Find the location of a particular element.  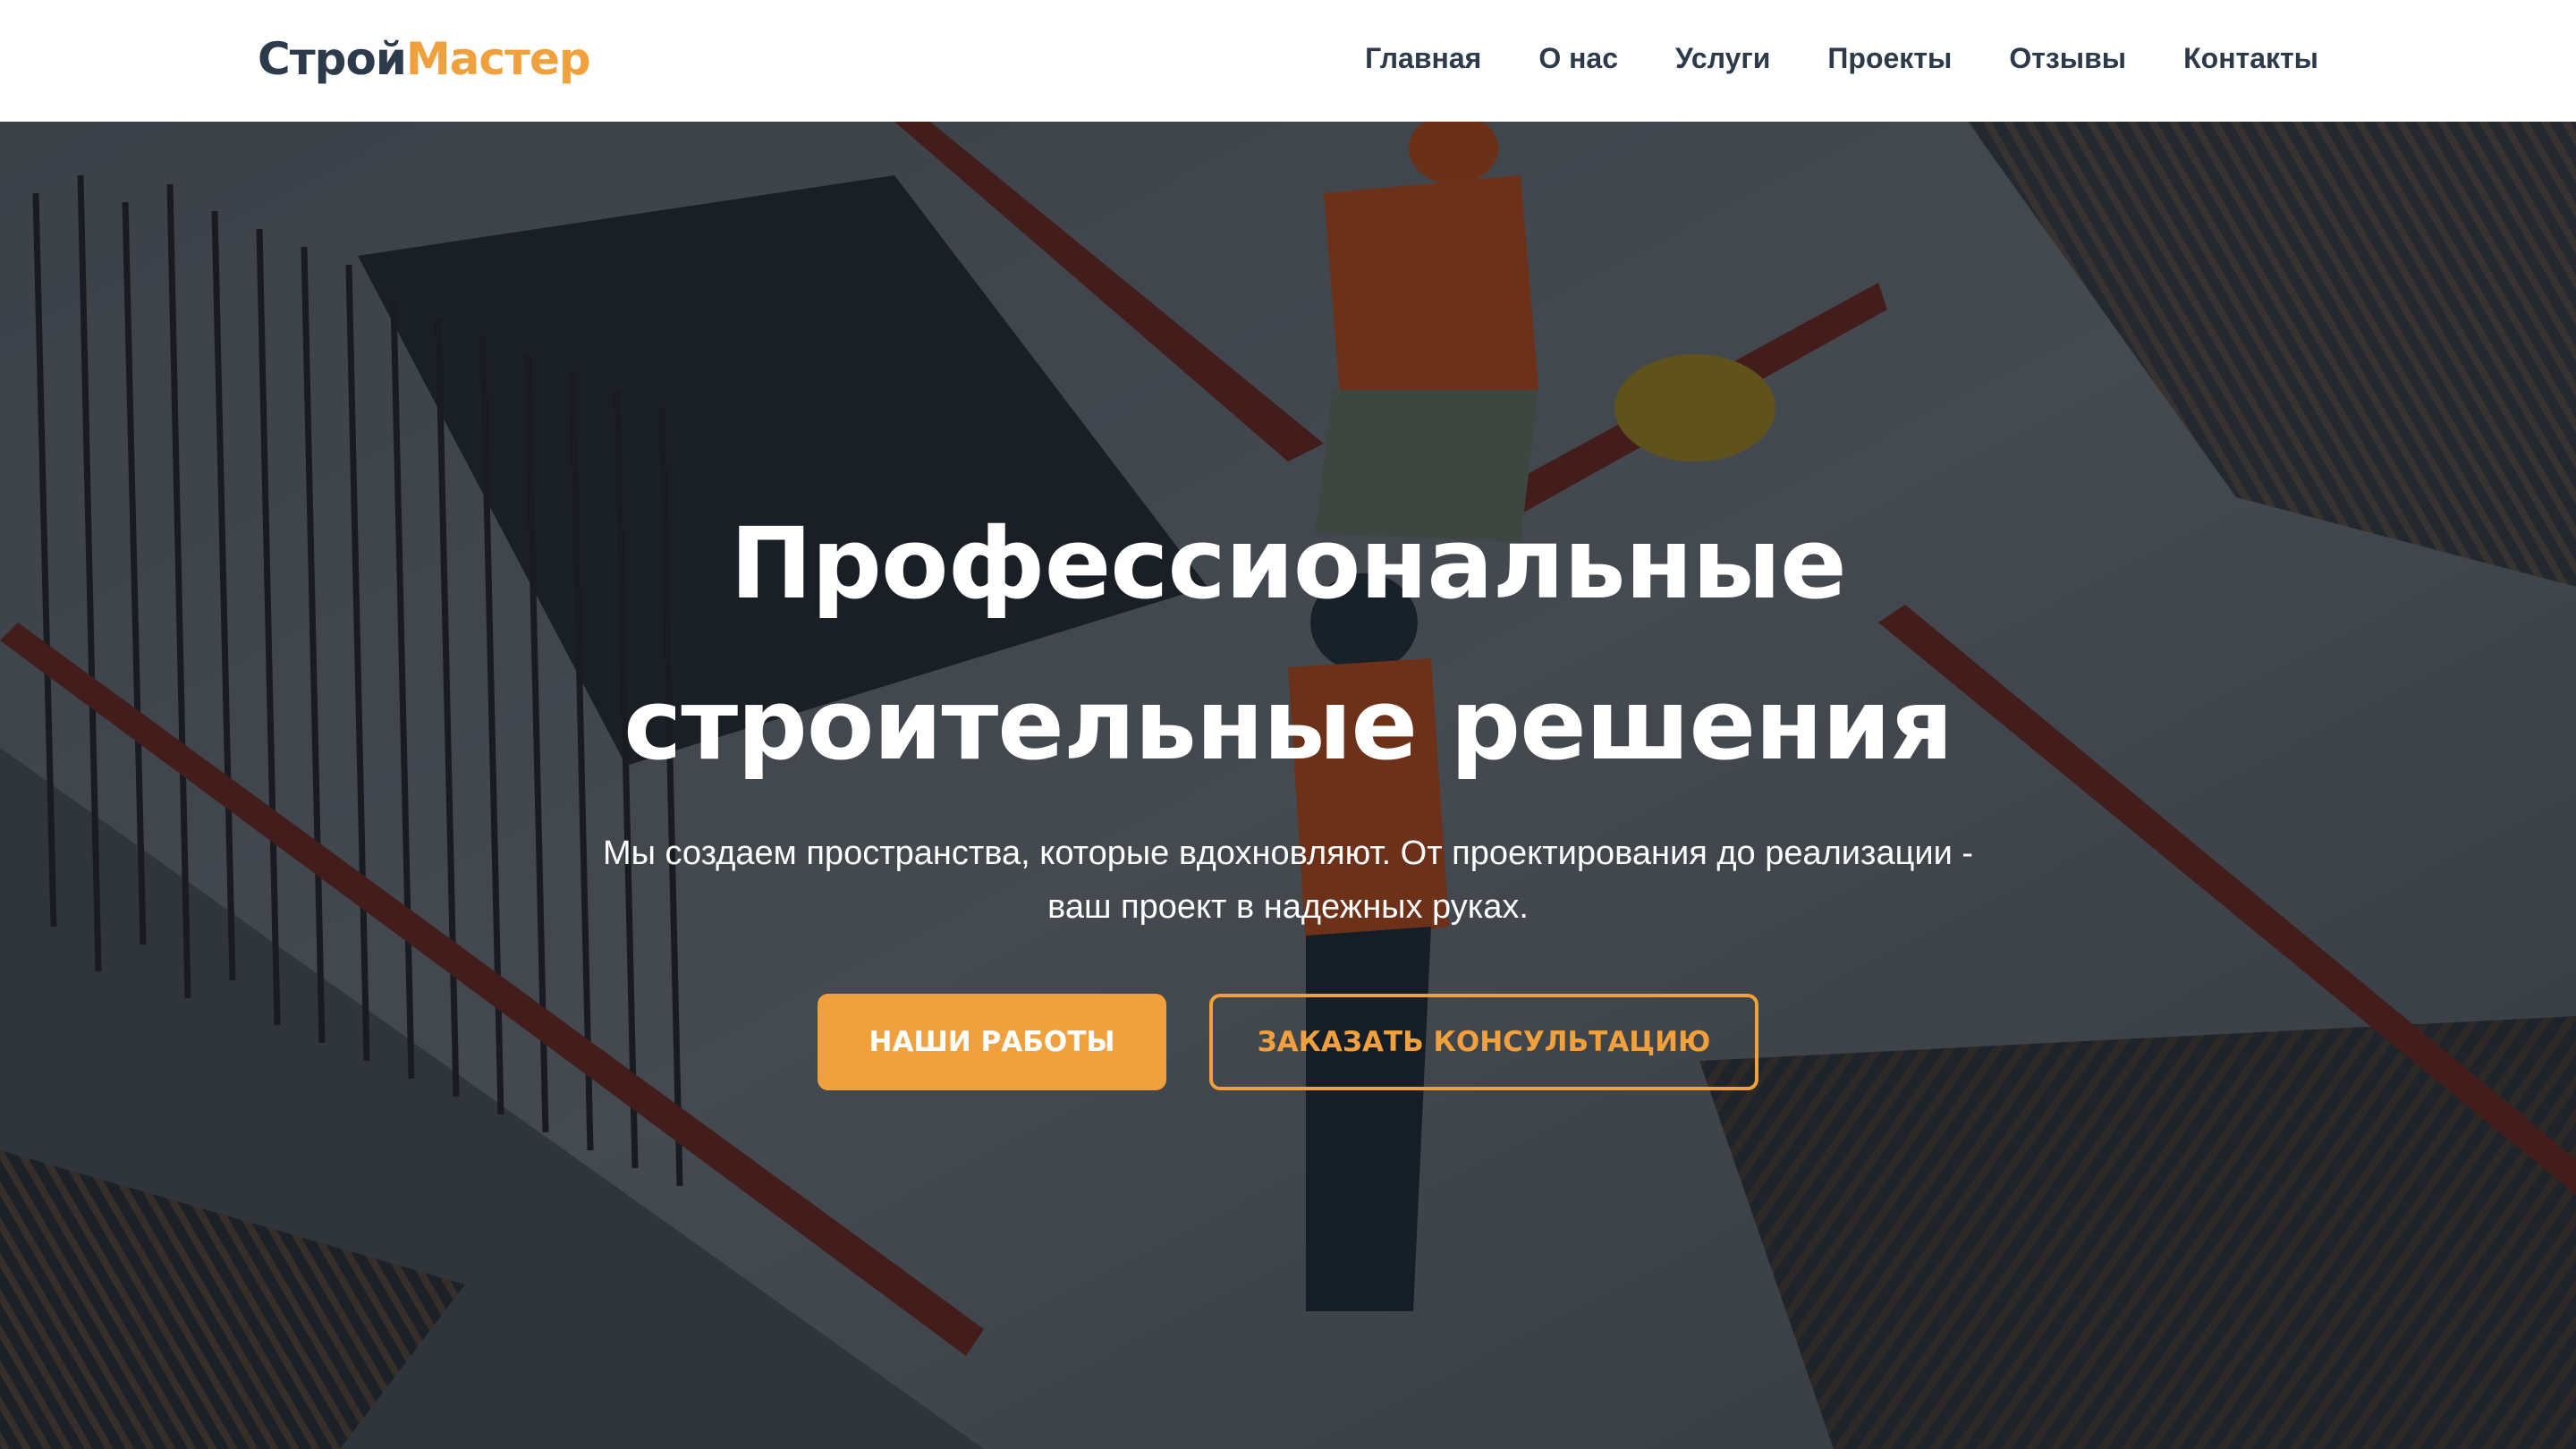

our-works-button: НАШИ РАБОТЫ is located at coordinates (992, 1042).